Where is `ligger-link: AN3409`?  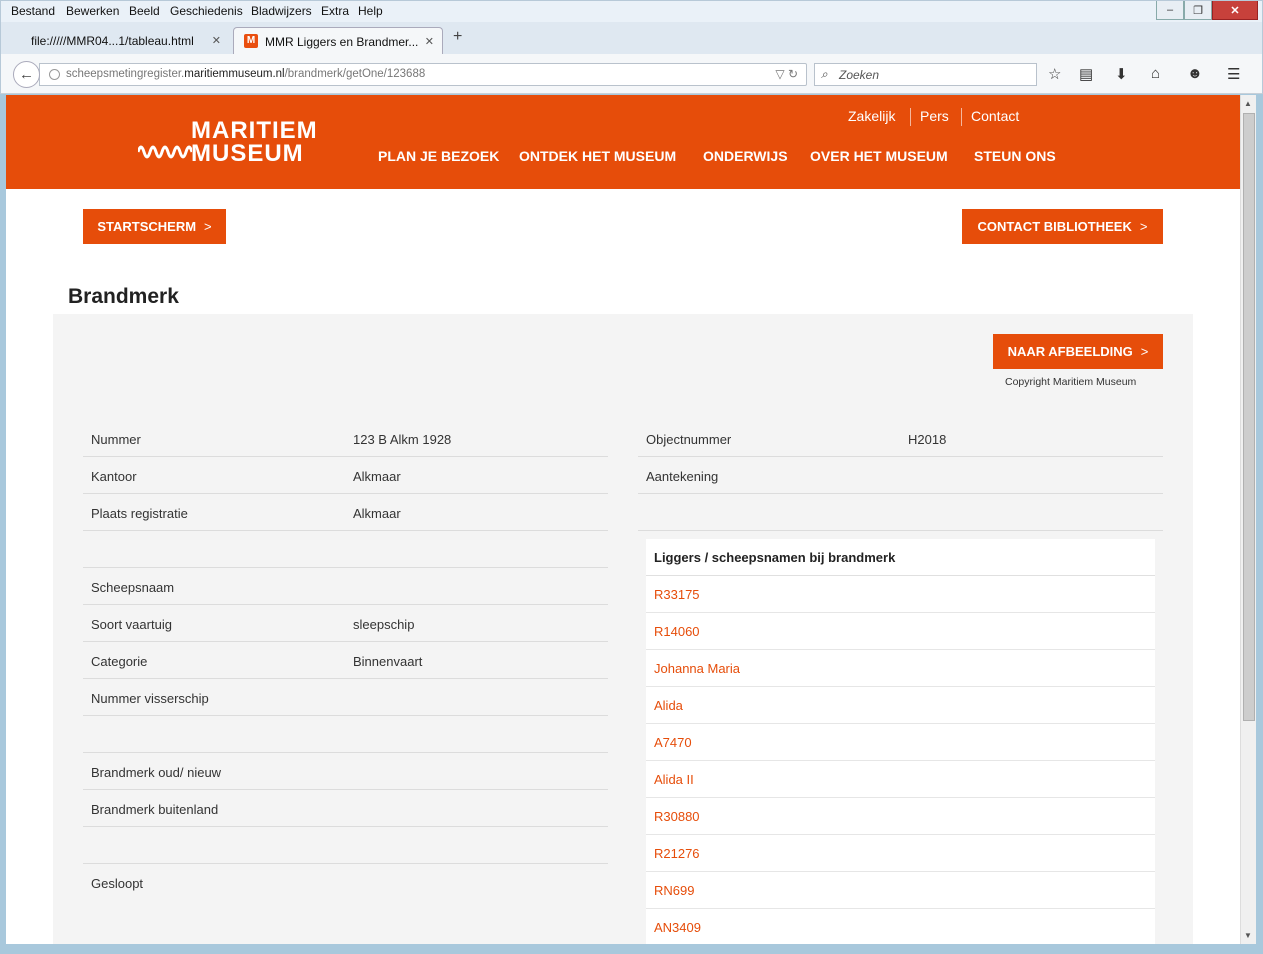
ligger-link: AN3409 is located at coordinates (900, 926).